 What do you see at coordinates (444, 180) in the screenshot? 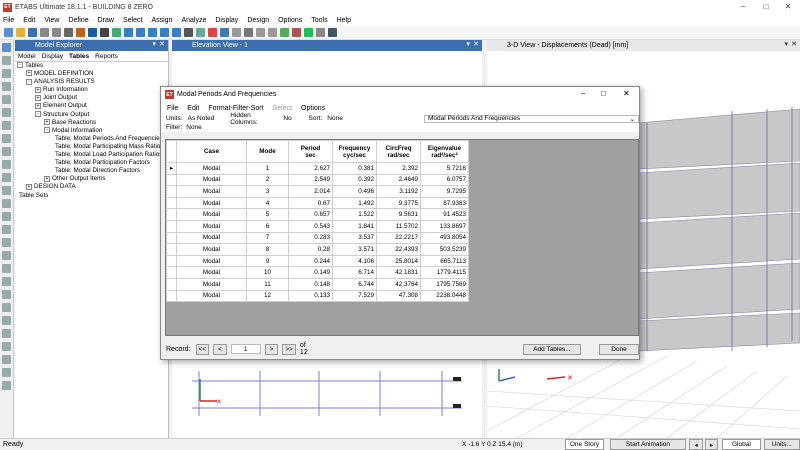
I see `cell-eigenvalue: 6.0757` at bounding box center [444, 180].